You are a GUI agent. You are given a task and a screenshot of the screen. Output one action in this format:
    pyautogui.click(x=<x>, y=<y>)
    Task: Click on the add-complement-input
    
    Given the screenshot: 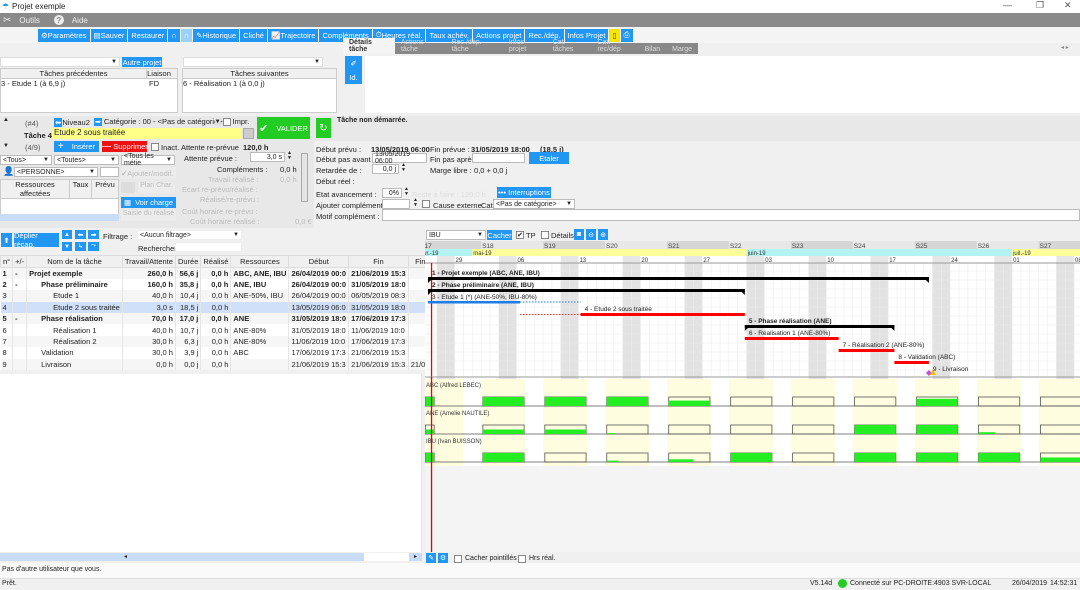 What is the action you would take?
    pyautogui.click(x=396, y=204)
    